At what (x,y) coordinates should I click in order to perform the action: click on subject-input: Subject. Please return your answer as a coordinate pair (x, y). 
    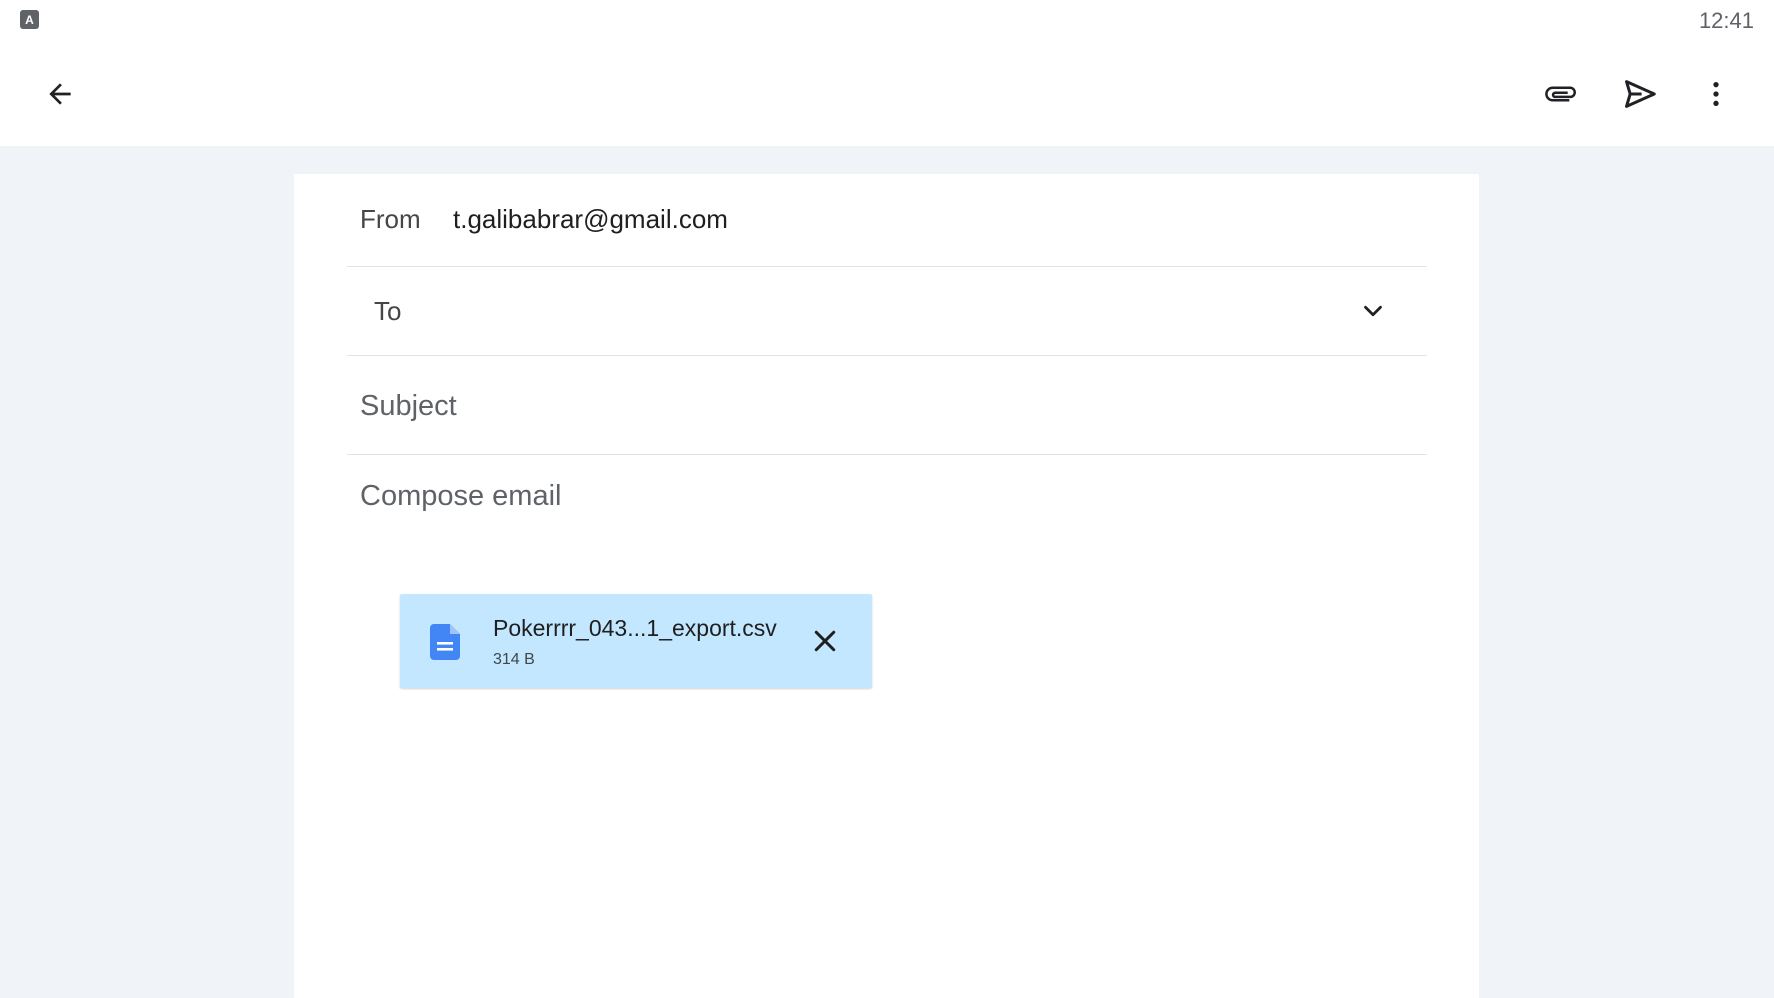
    Looking at the image, I should click on (408, 406).